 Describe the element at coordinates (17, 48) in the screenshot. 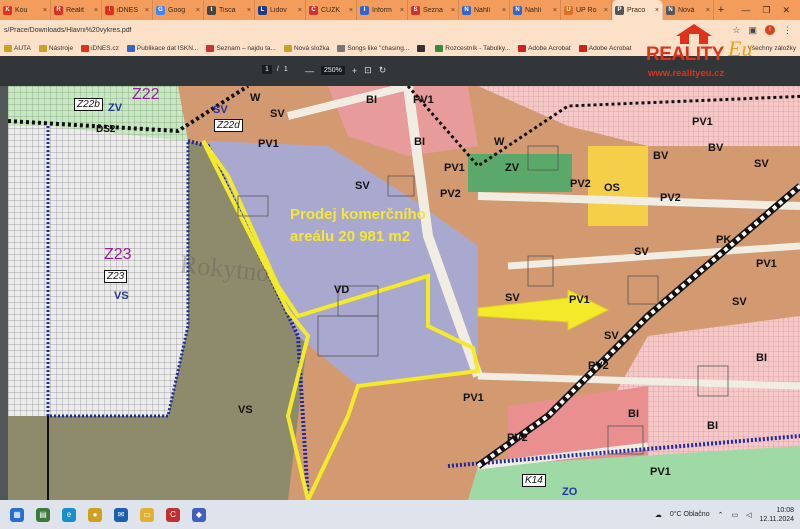

I see `bookmark-item: AUTA` at that location.